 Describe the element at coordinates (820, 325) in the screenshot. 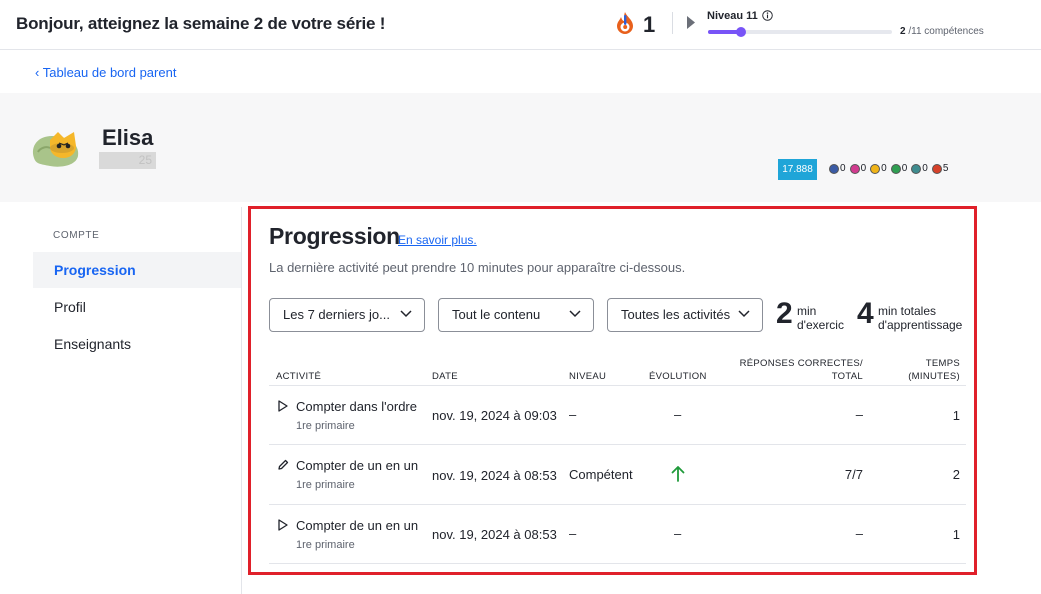

I see `exercise-minutes-caption: d'exercic` at that location.